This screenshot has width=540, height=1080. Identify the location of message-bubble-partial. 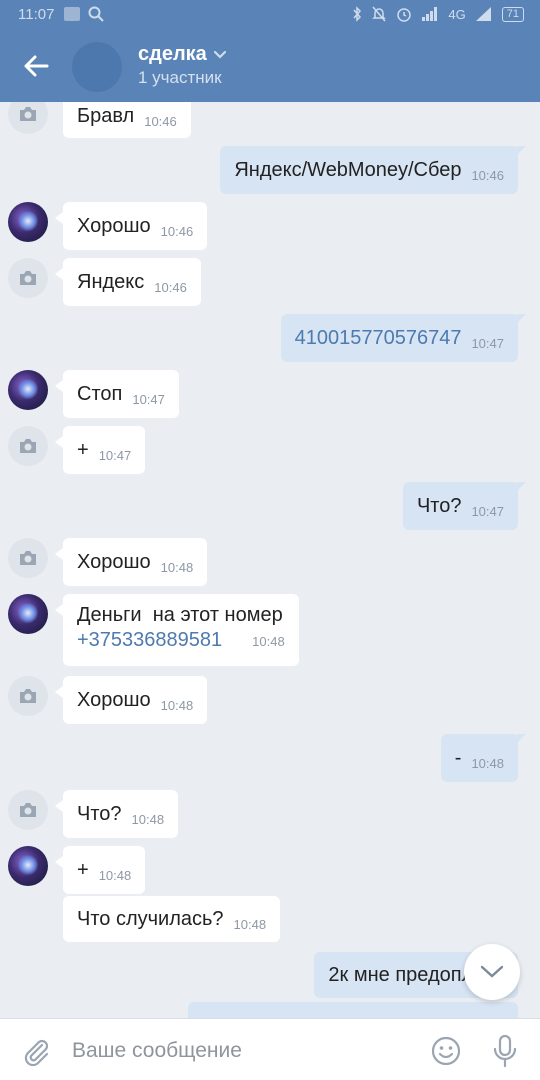
(353, 1010).